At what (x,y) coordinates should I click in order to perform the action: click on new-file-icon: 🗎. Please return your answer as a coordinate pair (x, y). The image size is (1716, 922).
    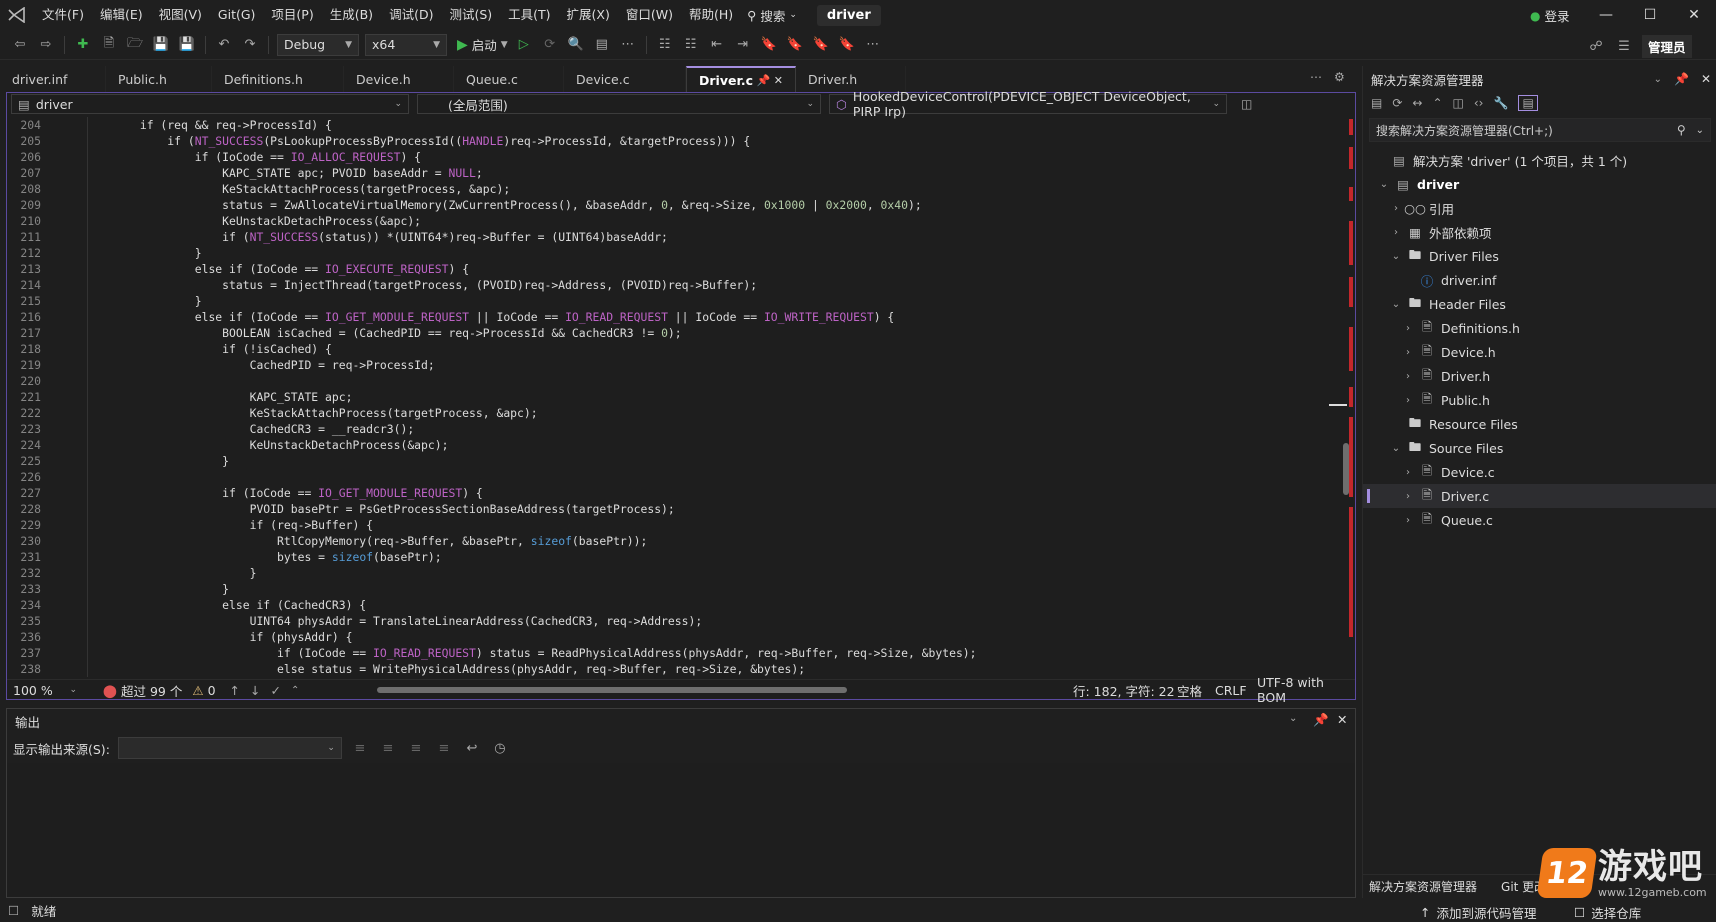
    Looking at the image, I should click on (109, 45).